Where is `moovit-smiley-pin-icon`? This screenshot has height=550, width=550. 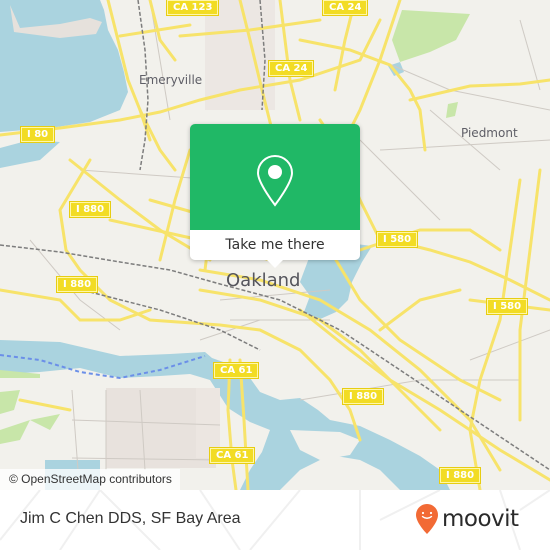 moovit-smiley-pin-icon is located at coordinates (427, 519).